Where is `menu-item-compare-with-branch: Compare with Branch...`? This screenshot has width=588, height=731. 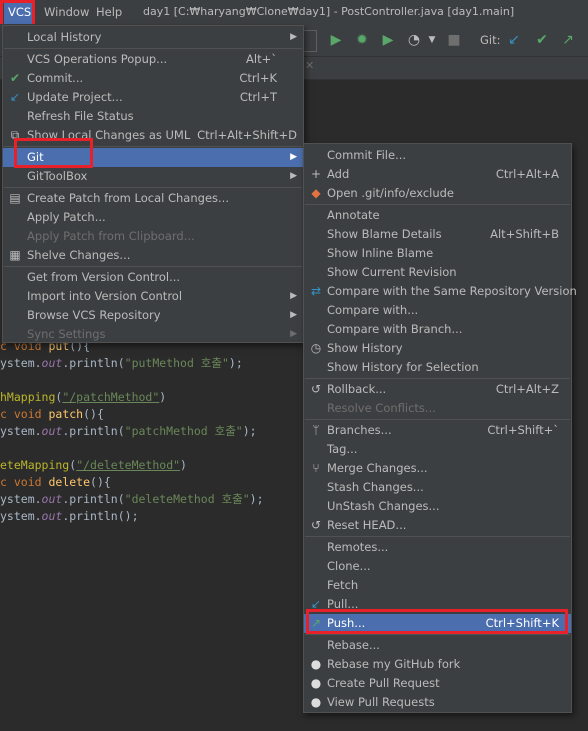 menu-item-compare-with-branch: Compare with Branch... is located at coordinates (437, 329).